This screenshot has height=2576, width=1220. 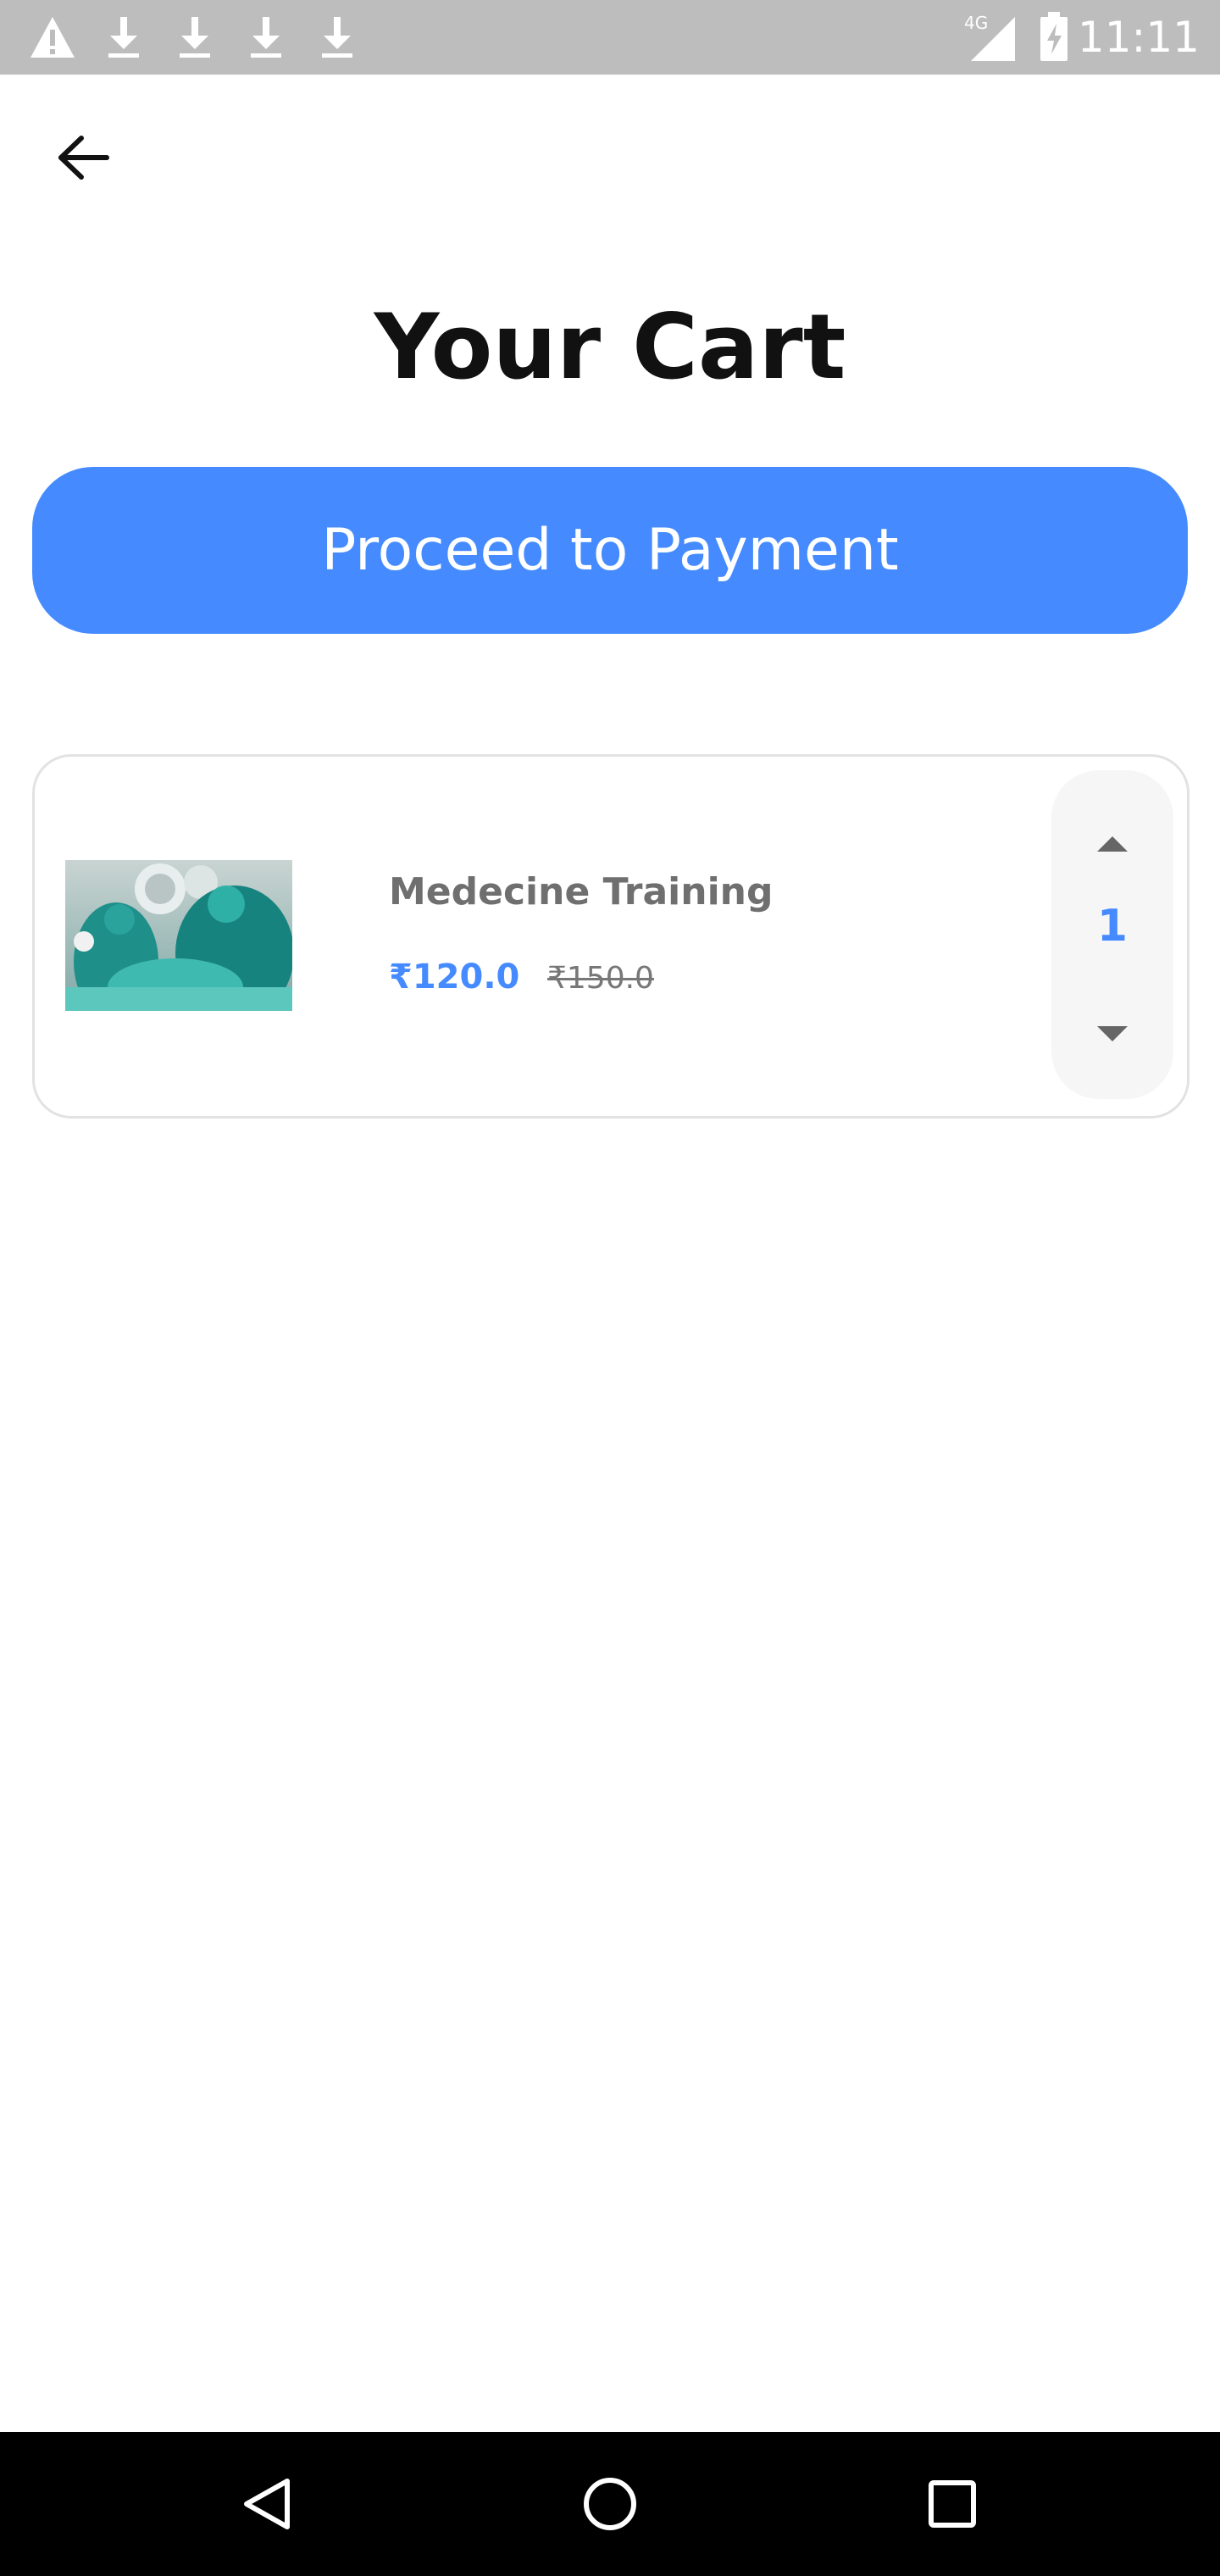 What do you see at coordinates (1112, 926) in the screenshot?
I see `quantity-value: 1` at bounding box center [1112, 926].